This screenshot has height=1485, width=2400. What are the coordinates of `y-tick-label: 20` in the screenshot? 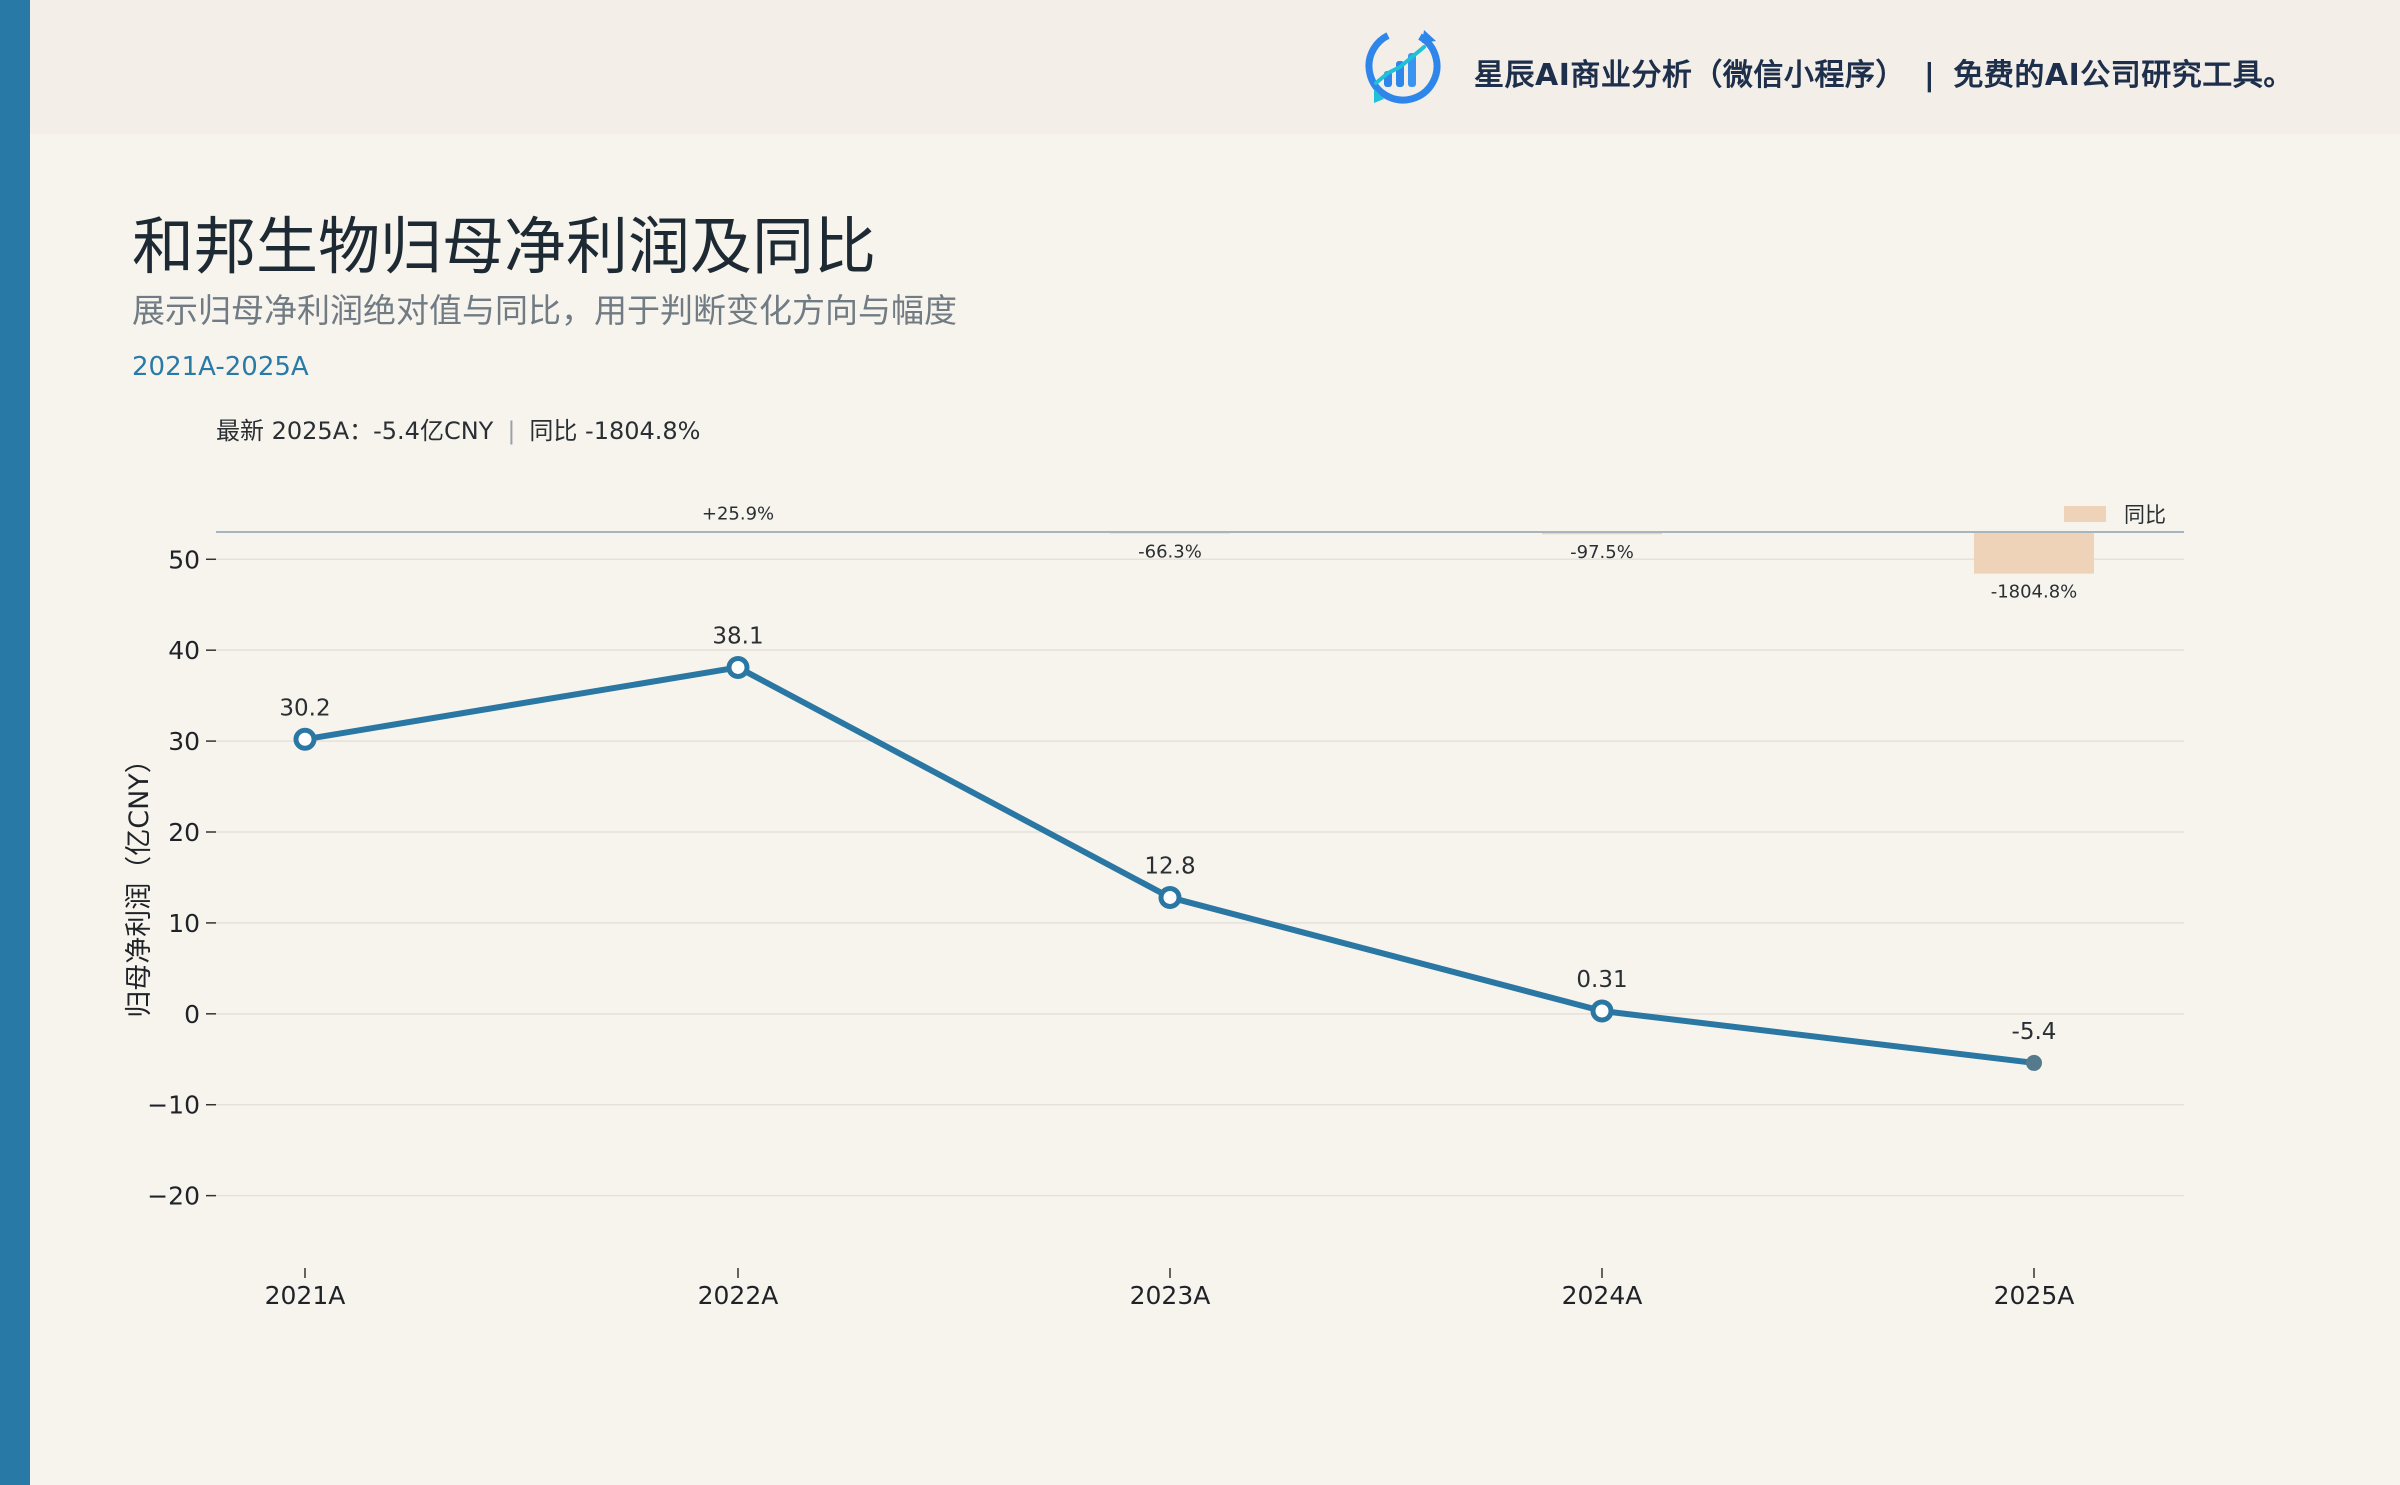 It's located at (184, 832).